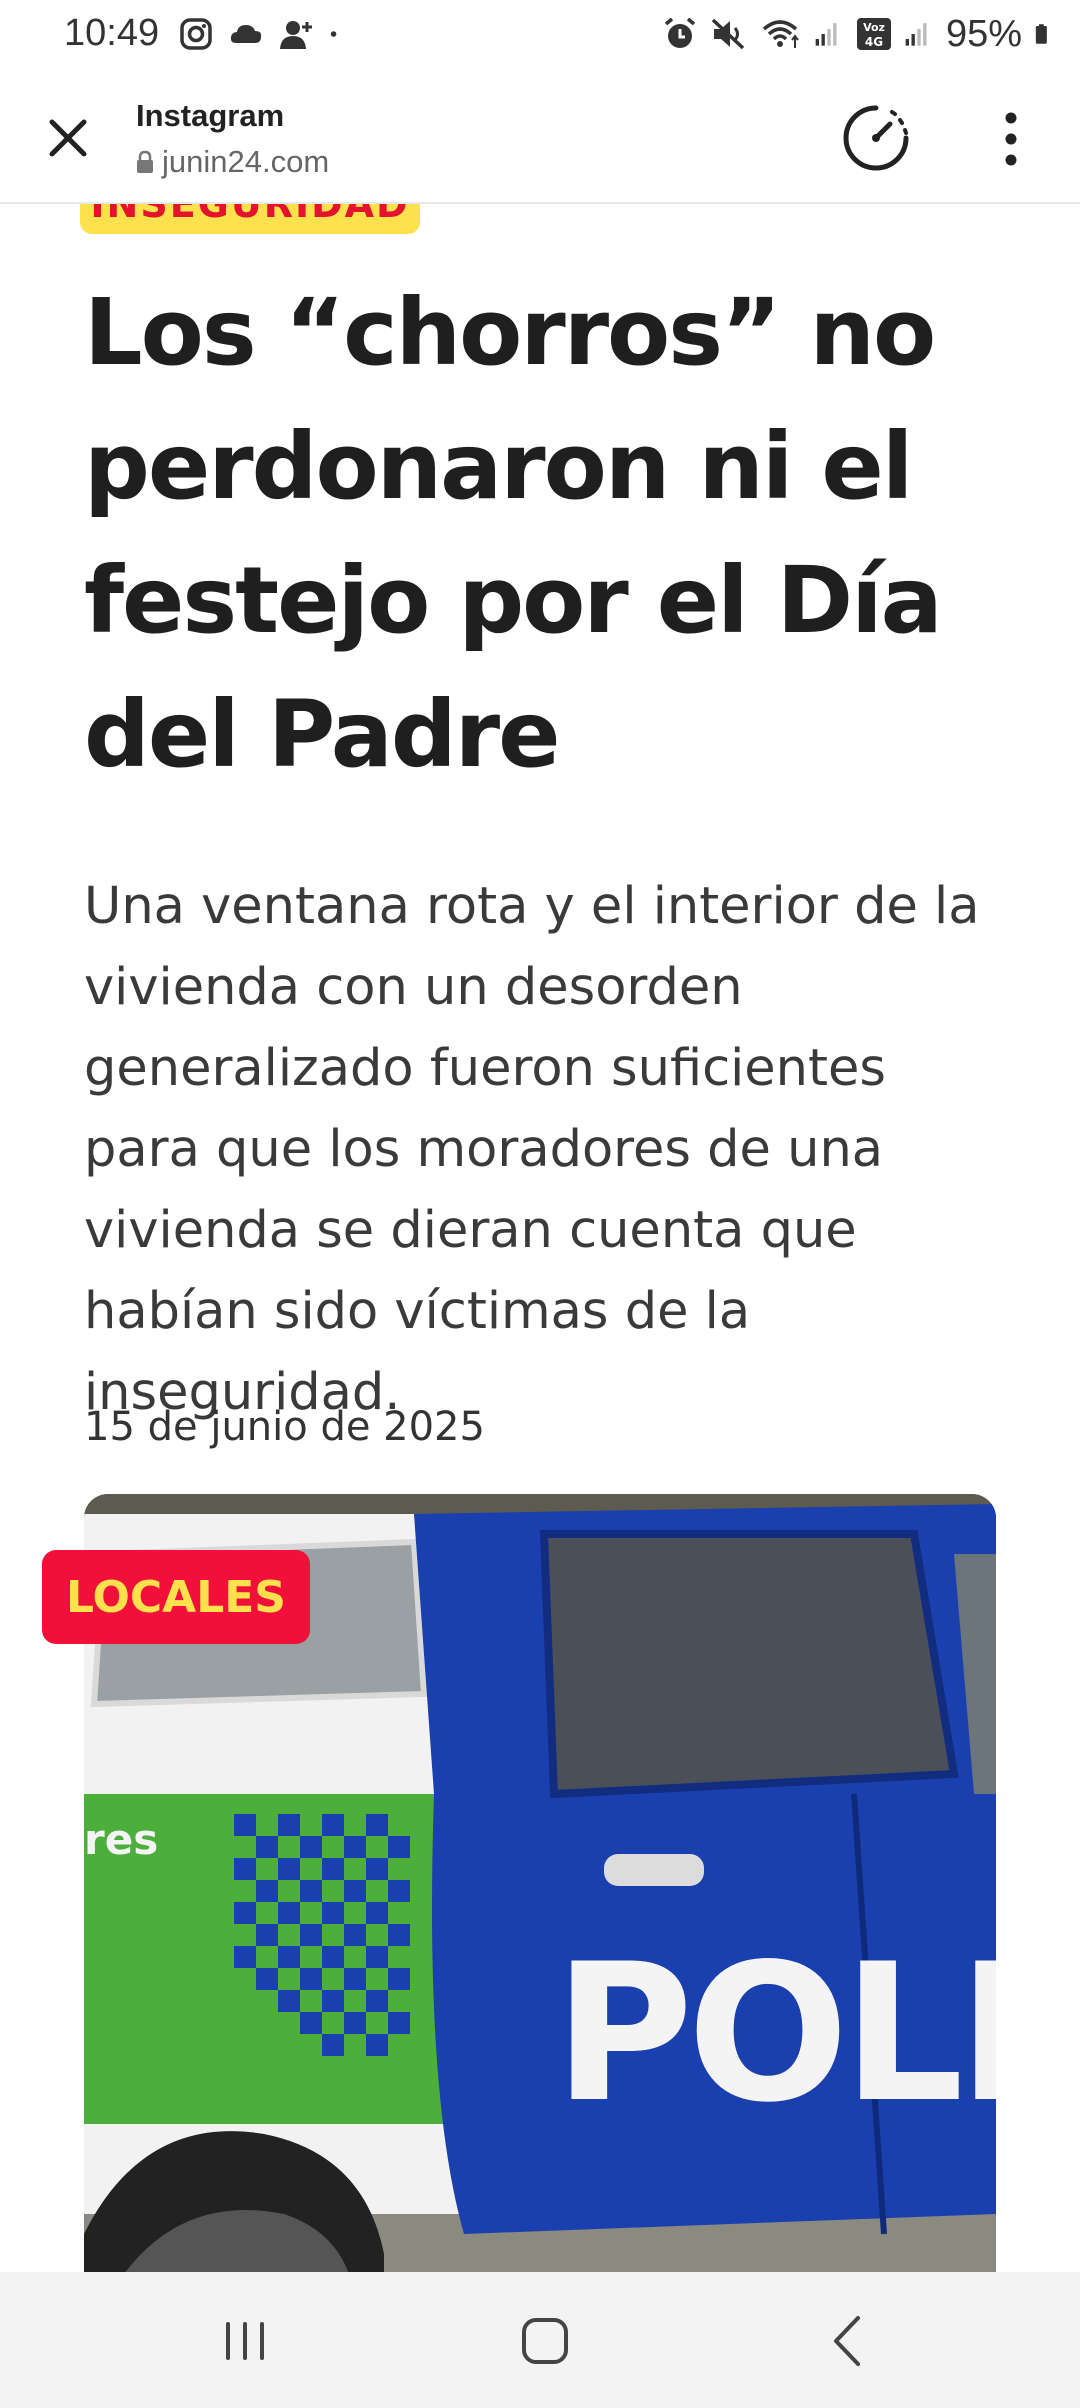 The height and width of the screenshot is (2408, 1080). I want to click on lock-icon, so click(145, 161).